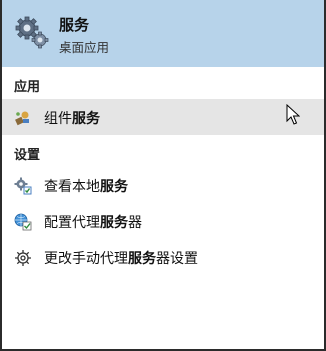 The height and width of the screenshot is (351, 326). Describe the element at coordinates (32, 32) in the screenshot. I see `gears-icon` at that location.